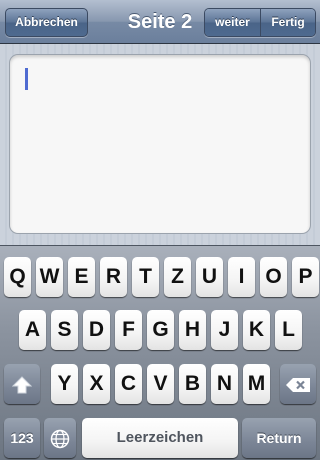 The width and height of the screenshot is (320, 460). What do you see at coordinates (160, 330) in the screenshot?
I see `key-g: G` at bounding box center [160, 330].